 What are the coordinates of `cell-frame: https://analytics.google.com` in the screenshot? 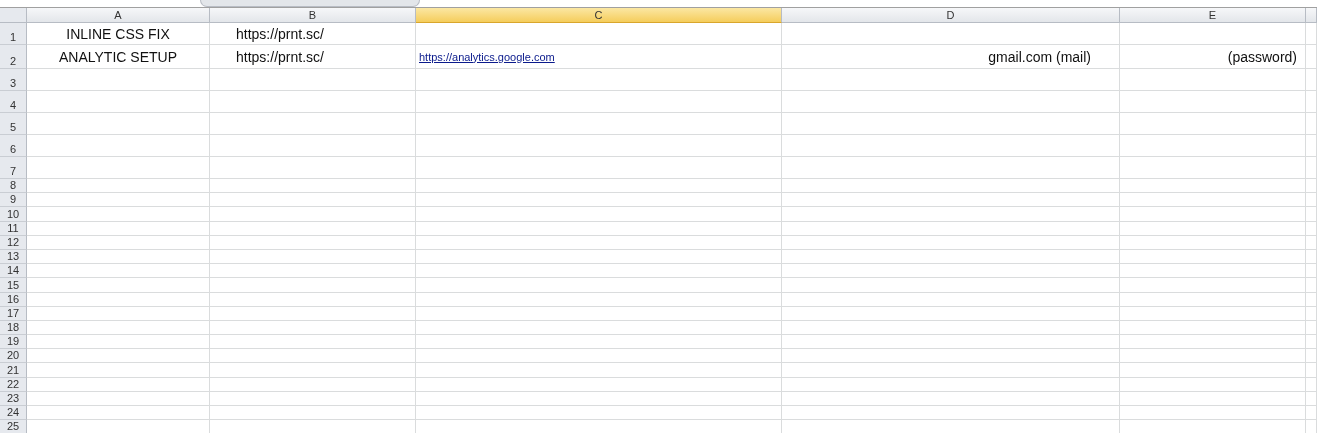 It's located at (599, 57).